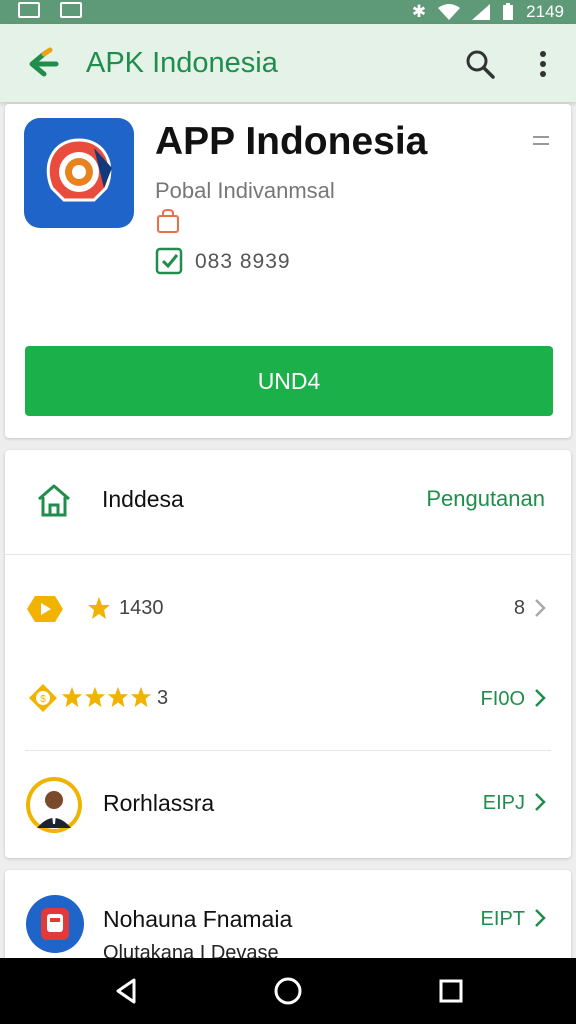 This screenshot has width=576, height=1024. I want to click on coin-badge-icon: $, so click(43, 698).